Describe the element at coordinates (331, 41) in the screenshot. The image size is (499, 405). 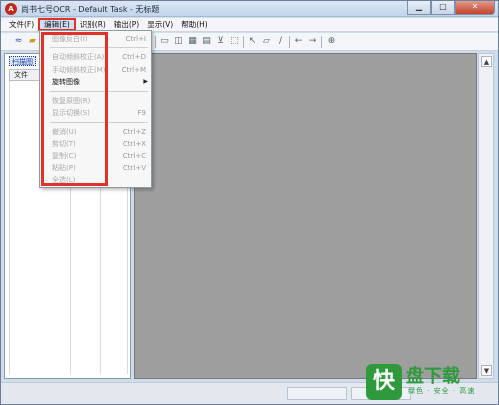
I see `recognize-icon: ⊕` at that location.